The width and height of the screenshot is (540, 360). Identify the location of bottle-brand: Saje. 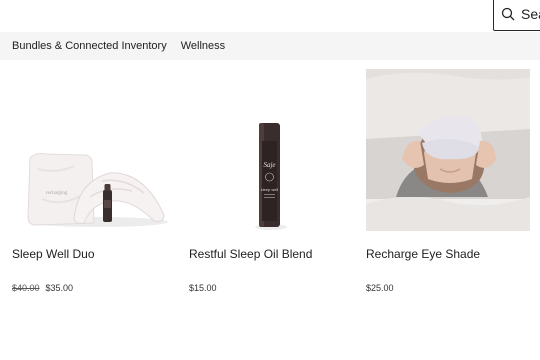
(269, 165).